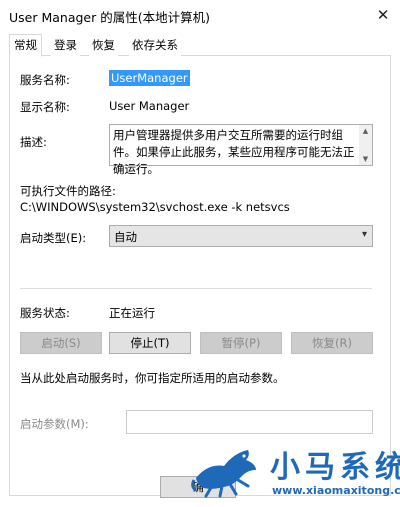 The height and width of the screenshot is (507, 400). Describe the element at coordinates (241, 236) in the screenshot. I see `startup-type-select: 自动 ▾` at that location.